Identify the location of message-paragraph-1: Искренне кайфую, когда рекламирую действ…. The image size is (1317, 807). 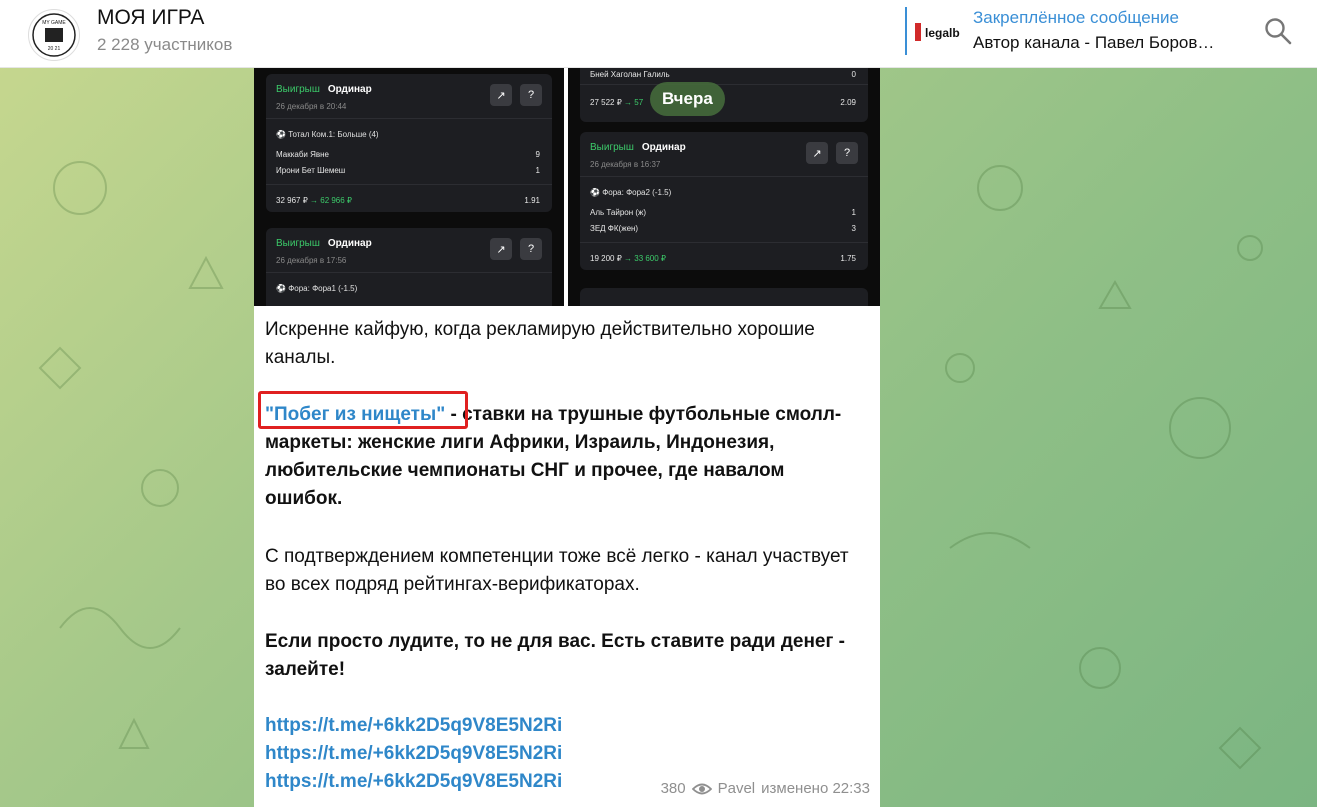
(540, 343).